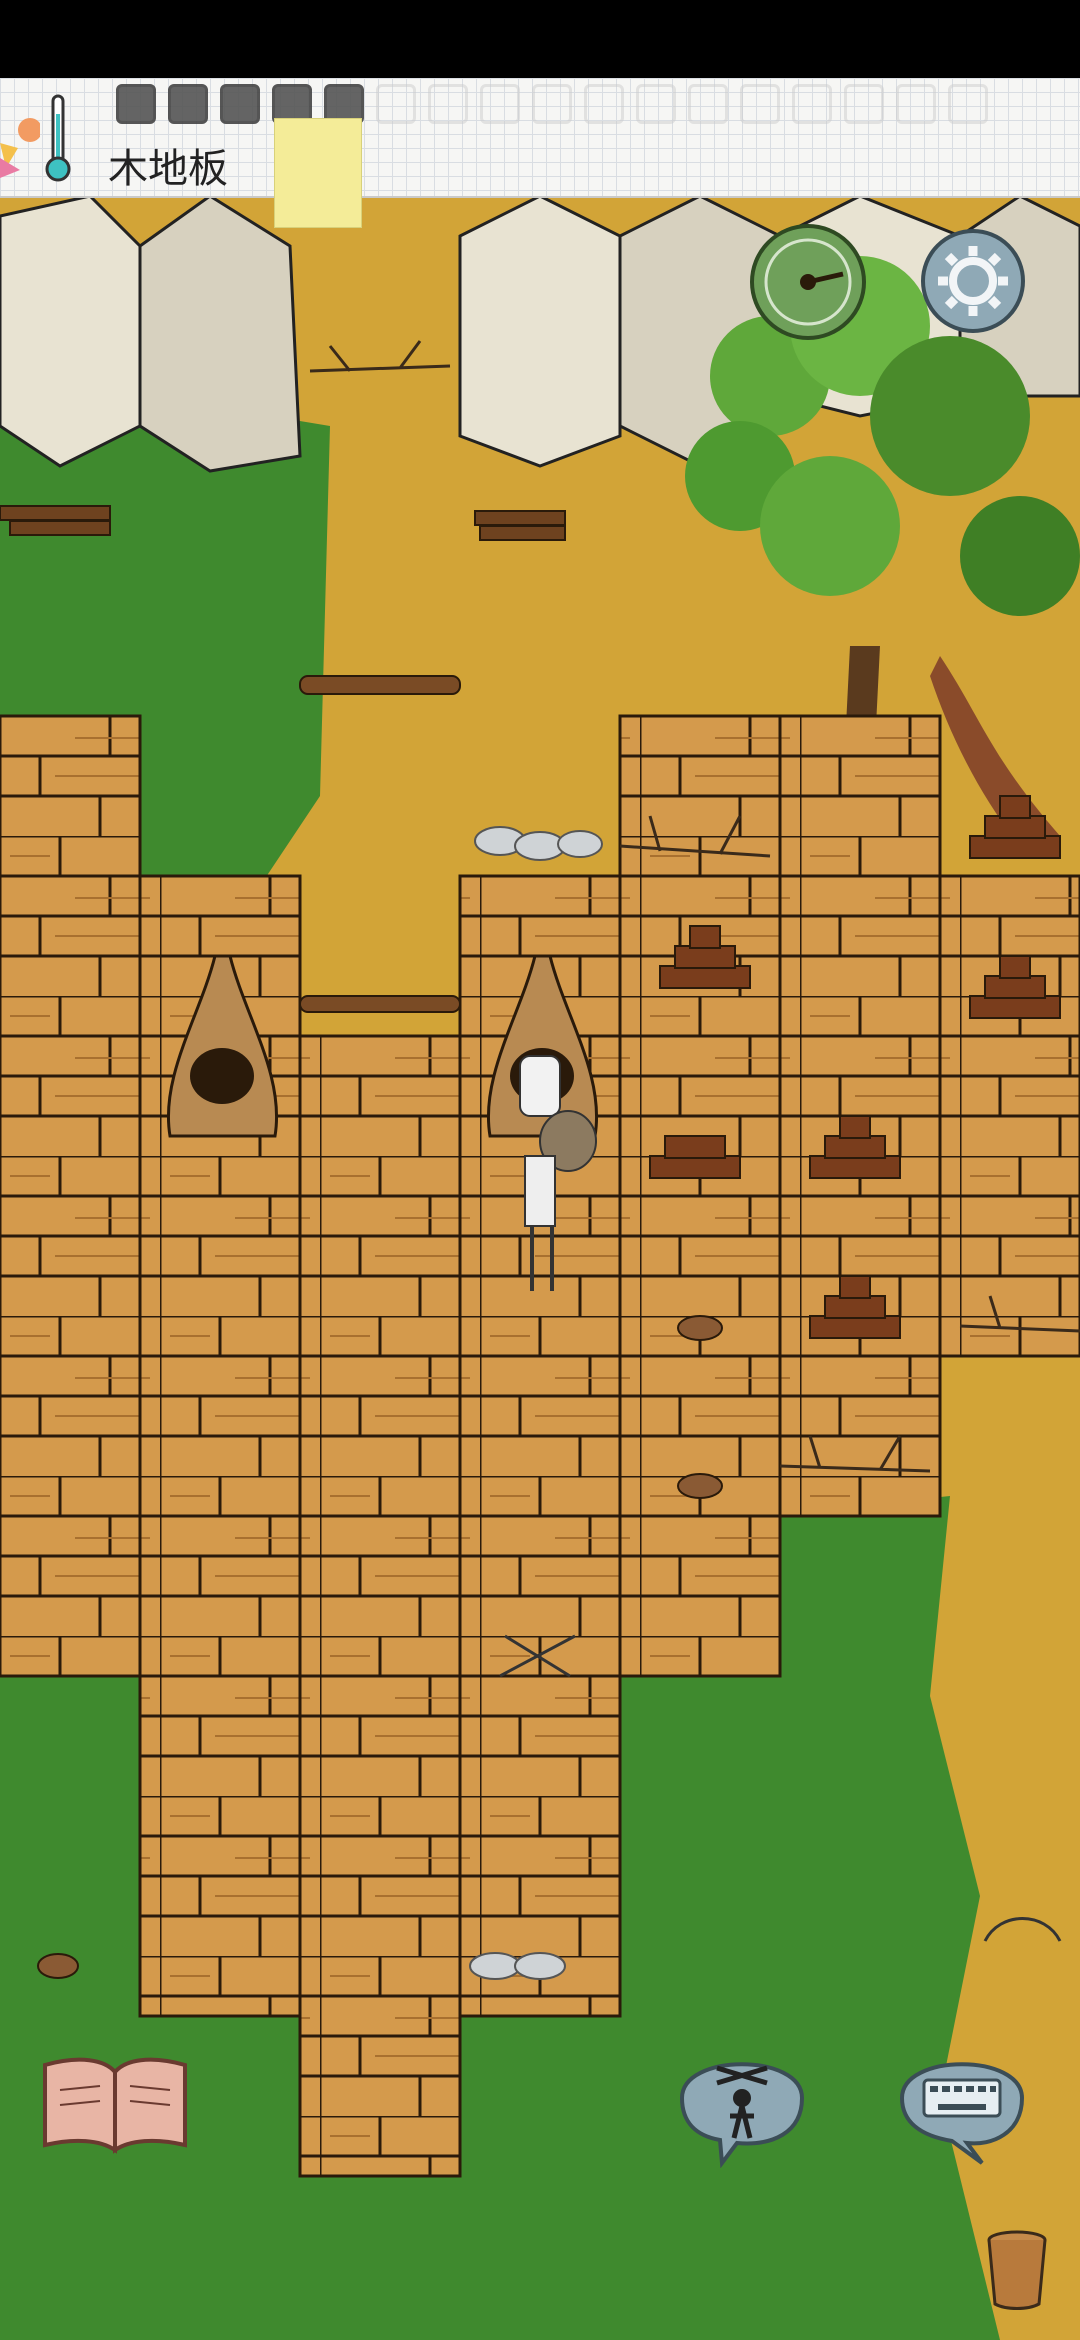  I want to click on top-bar: 木地板, so click(540, 138).